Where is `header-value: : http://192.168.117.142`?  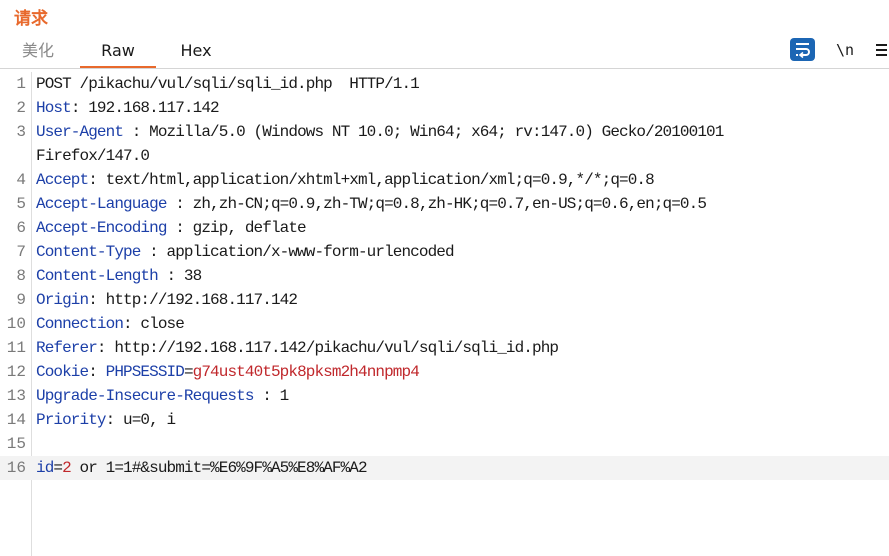 header-value: : http://192.168.117.142 is located at coordinates (193, 300).